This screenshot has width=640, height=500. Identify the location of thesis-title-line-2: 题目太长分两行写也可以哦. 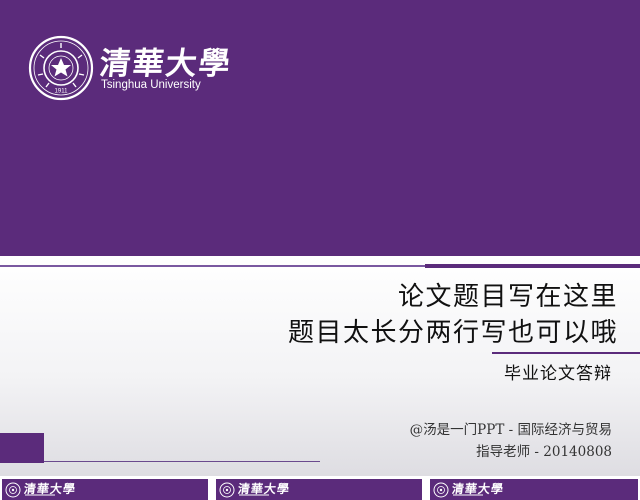
(452, 333).